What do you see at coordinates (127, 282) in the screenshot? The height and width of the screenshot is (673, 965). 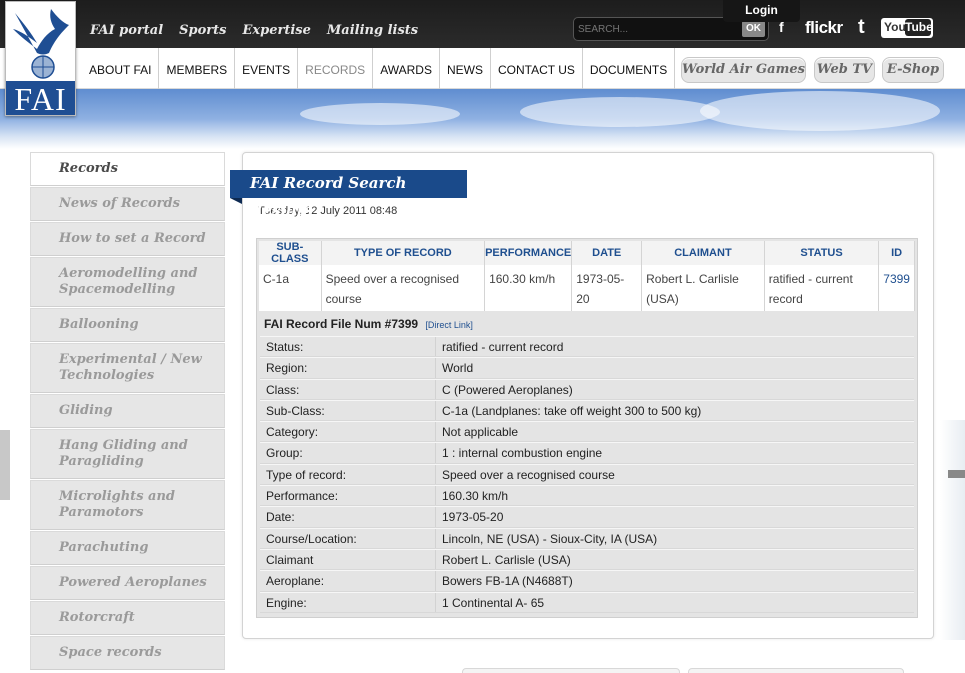 I see `sidebar-item-aeromodelling: Aeromodelling and Spacemodelling` at bounding box center [127, 282].